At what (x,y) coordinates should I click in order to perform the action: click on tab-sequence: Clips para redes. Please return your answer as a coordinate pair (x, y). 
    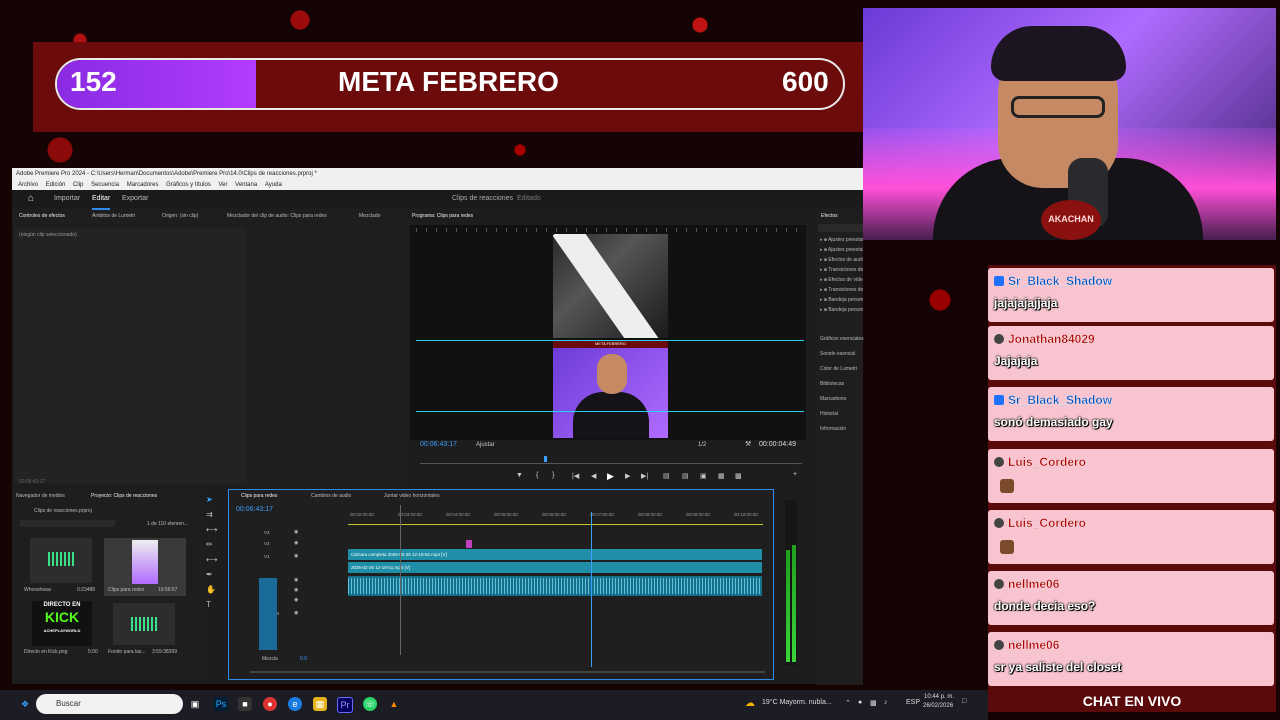
    Looking at the image, I should click on (259, 496).